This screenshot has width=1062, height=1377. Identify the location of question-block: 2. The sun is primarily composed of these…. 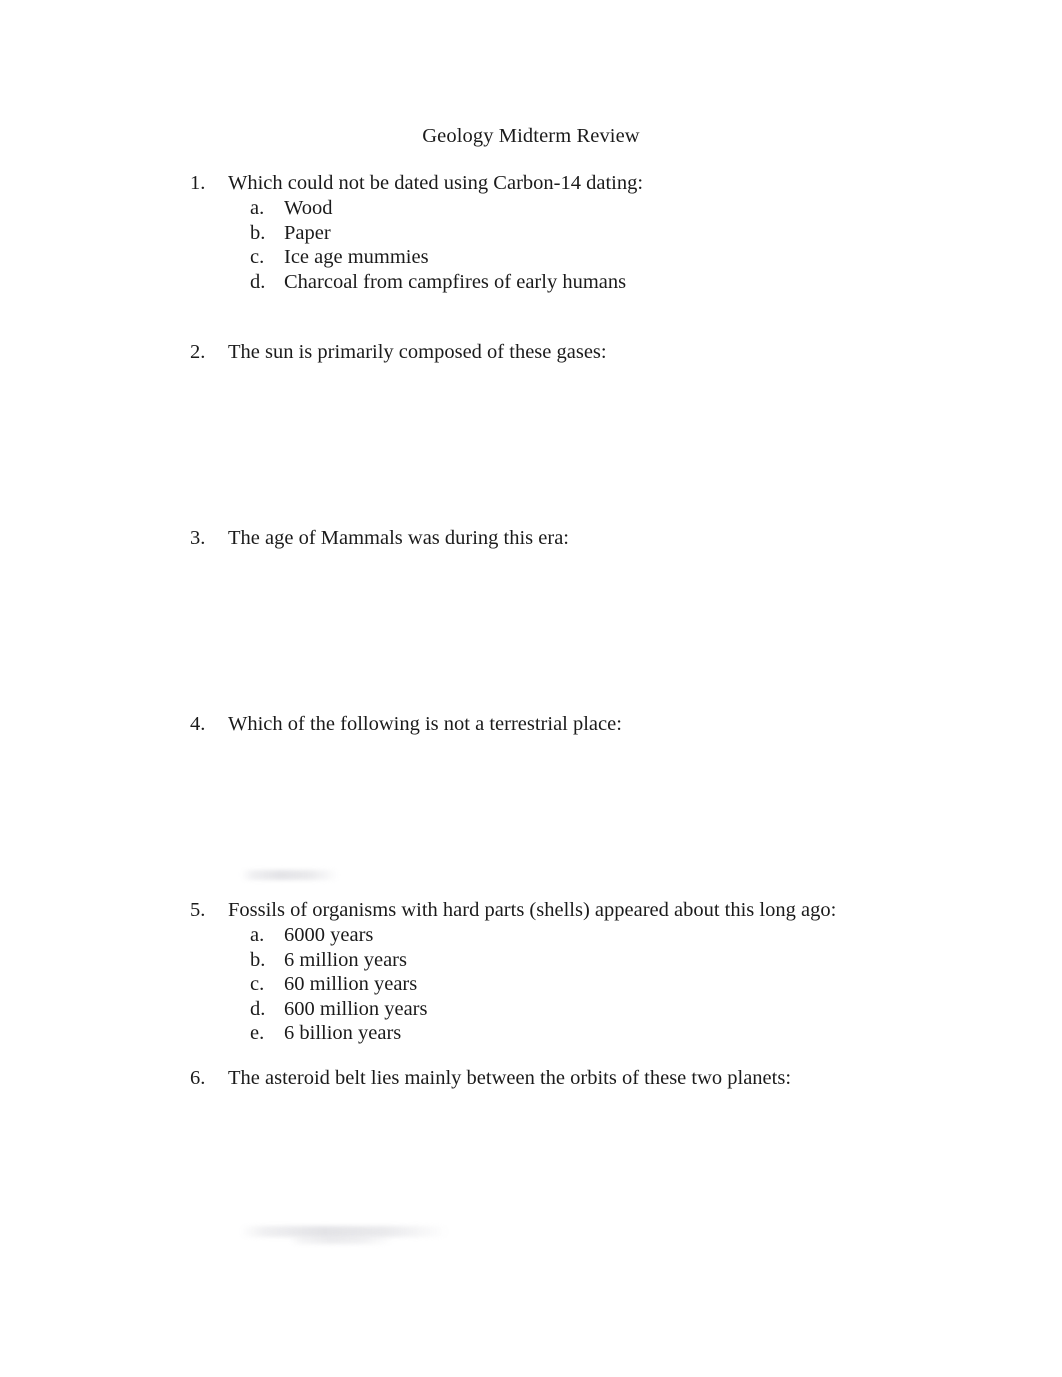
(600, 352).